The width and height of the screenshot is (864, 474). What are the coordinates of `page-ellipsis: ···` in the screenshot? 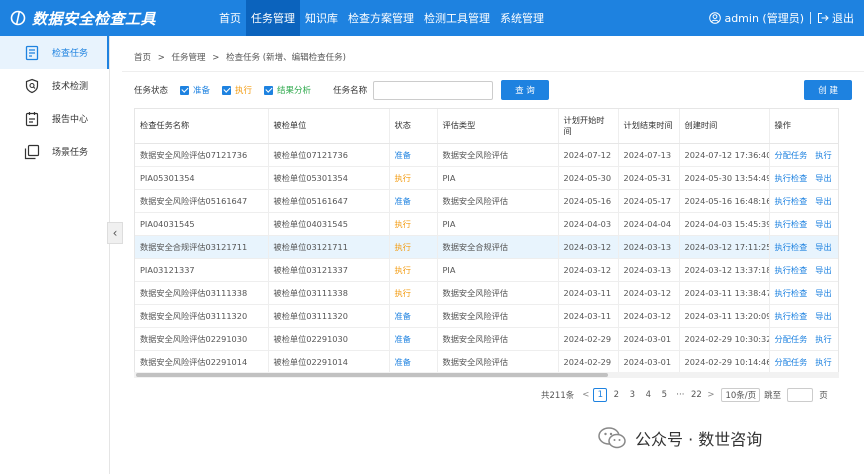 It's located at (680, 395).